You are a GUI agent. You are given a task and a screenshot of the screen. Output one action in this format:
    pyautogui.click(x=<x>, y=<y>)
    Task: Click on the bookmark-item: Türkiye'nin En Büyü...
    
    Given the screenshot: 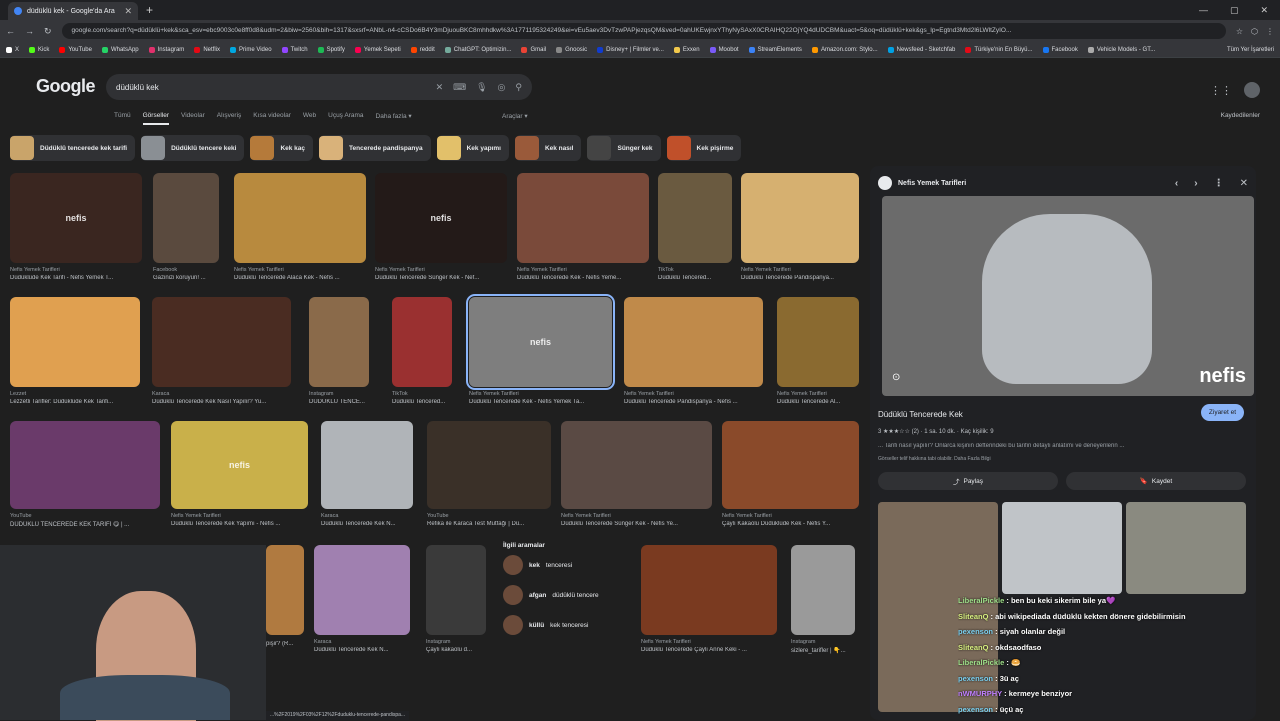 What is the action you would take?
    pyautogui.click(x=999, y=49)
    